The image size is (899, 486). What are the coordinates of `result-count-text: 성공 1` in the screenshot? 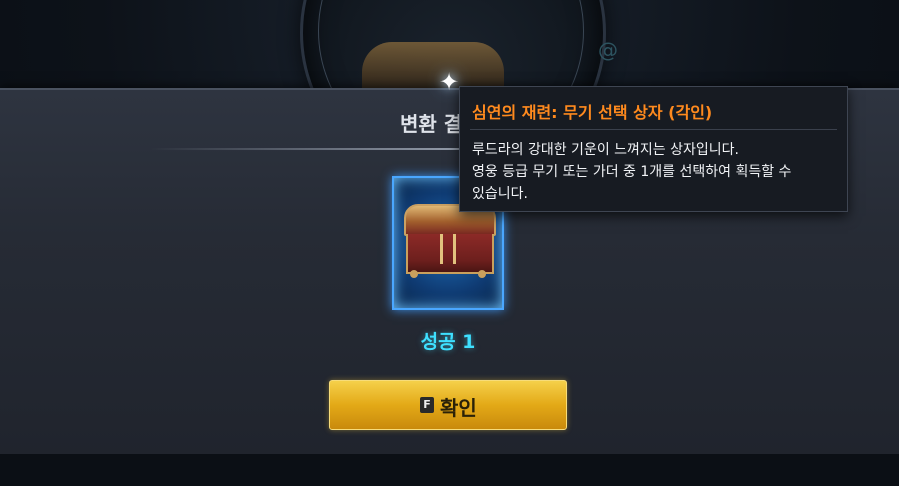 It's located at (448, 342).